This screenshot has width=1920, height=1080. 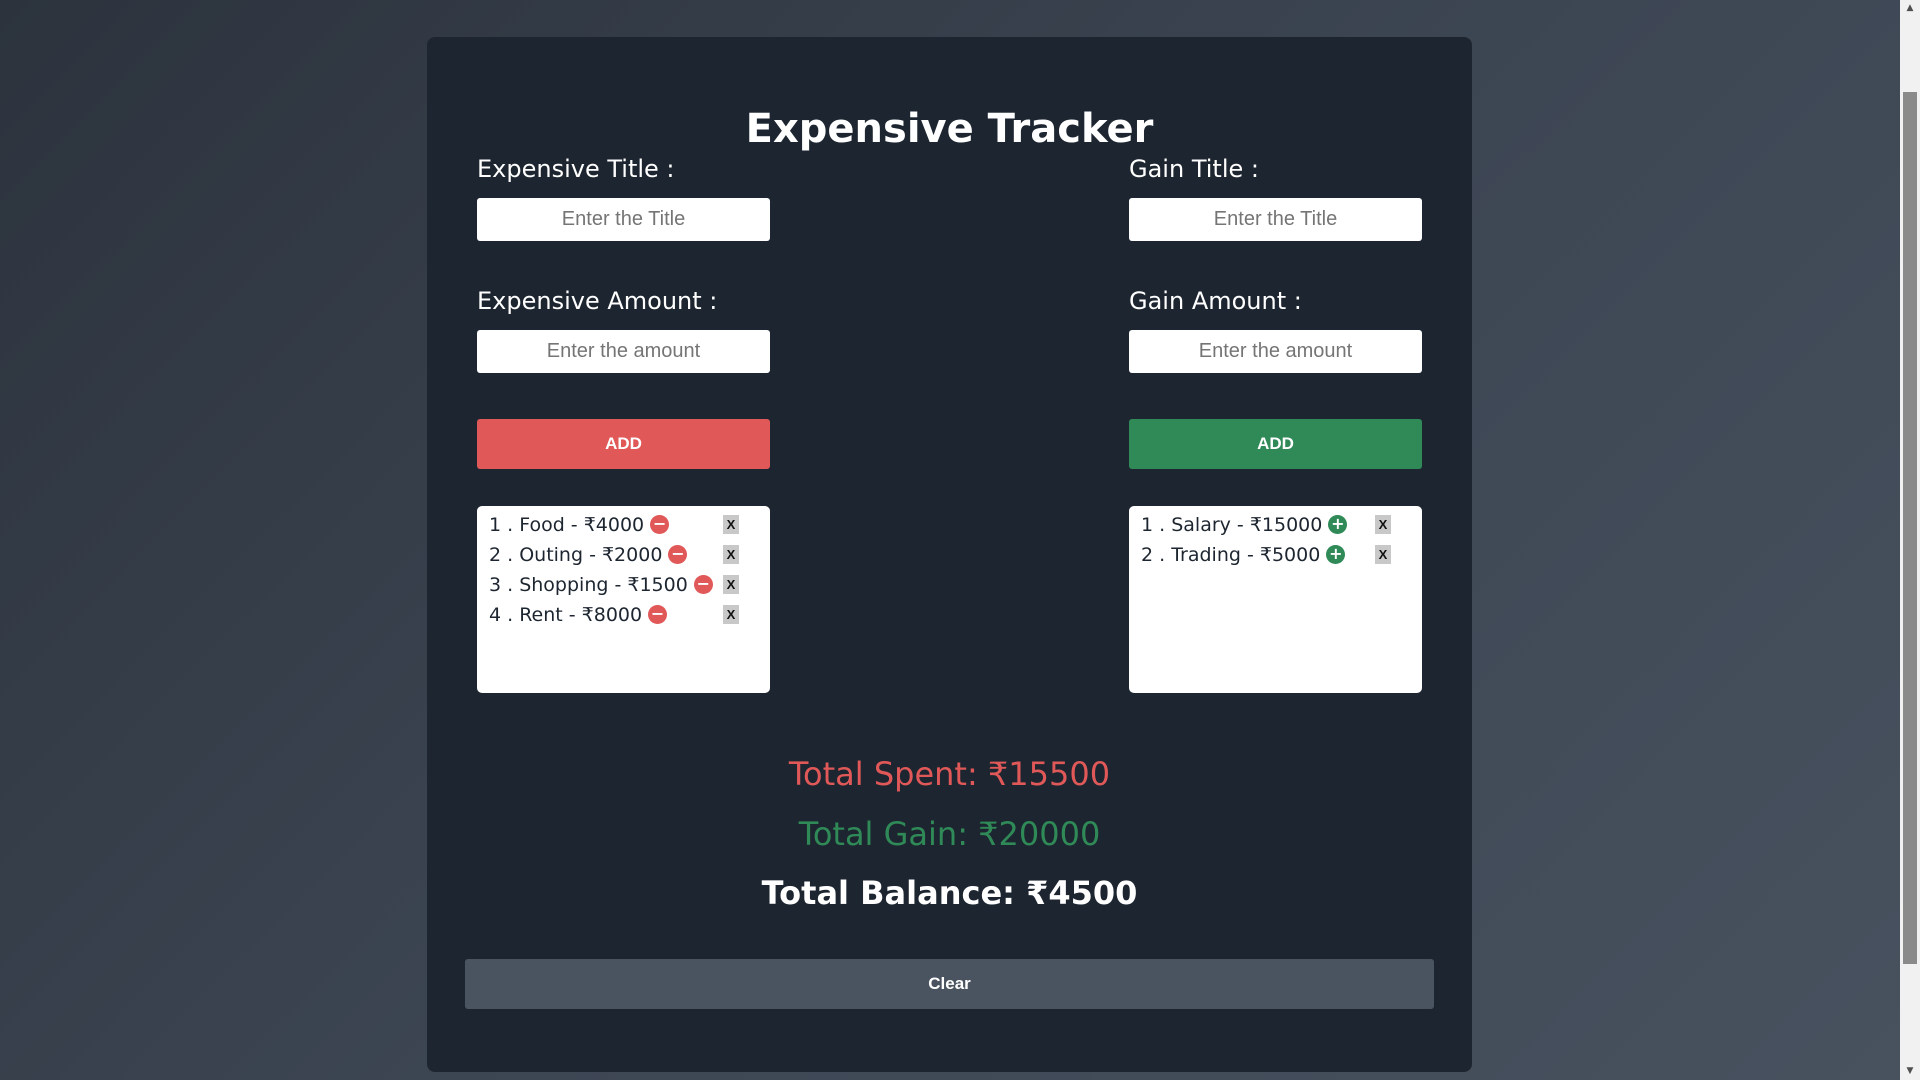 I want to click on expense-amount-label: Expensive Amount :, so click(x=597, y=301).